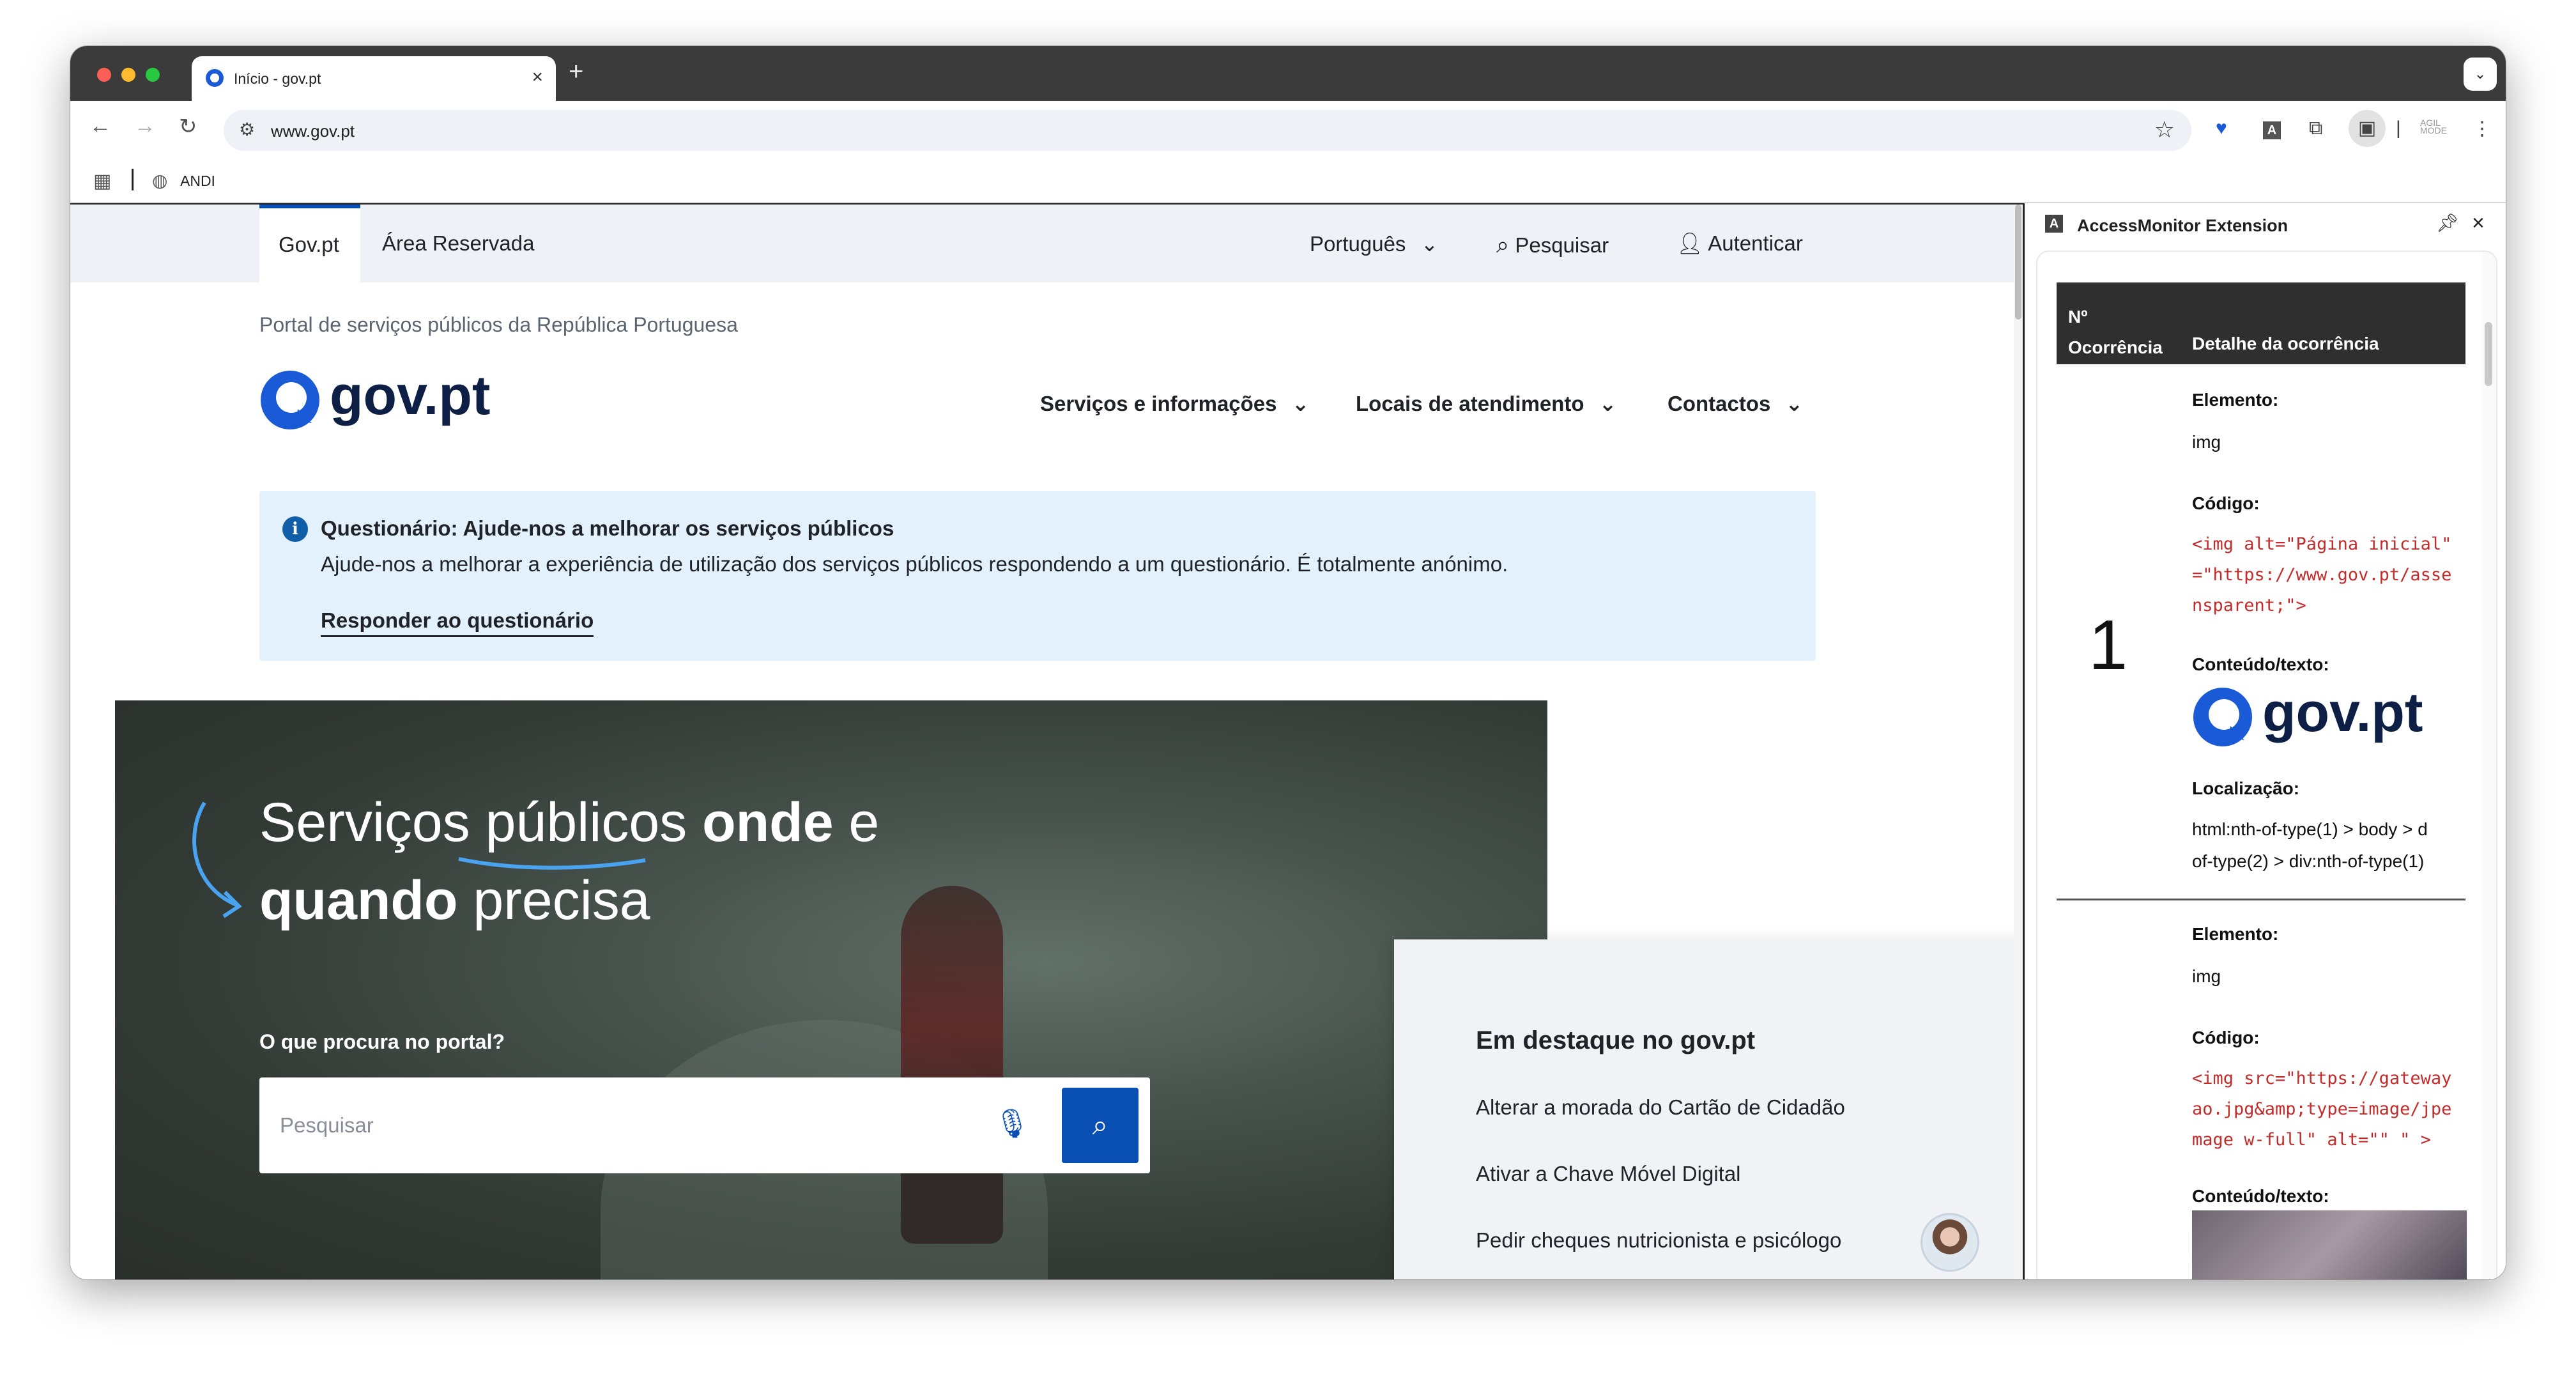 Image resolution: width=2576 pixels, height=1374 pixels. What do you see at coordinates (2489, 765) in the screenshot?
I see `panel-scrollbar` at bounding box center [2489, 765].